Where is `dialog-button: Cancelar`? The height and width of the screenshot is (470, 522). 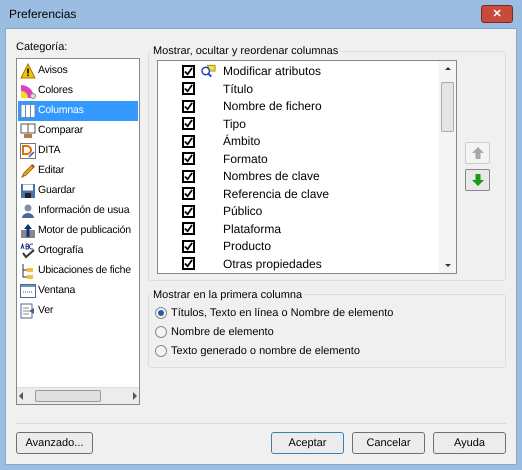 dialog-button: Cancelar is located at coordinates (388, 443).